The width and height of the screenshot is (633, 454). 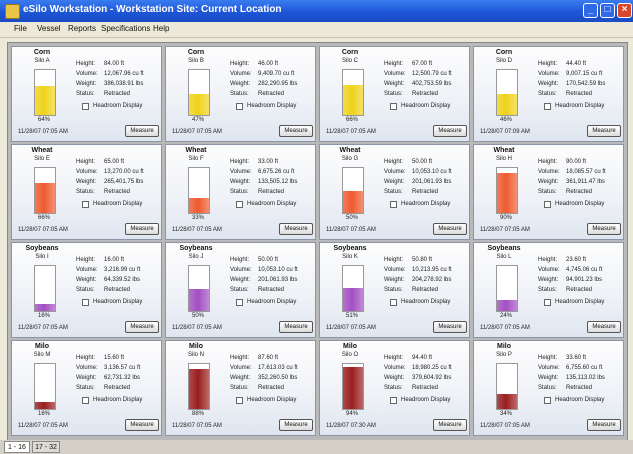 I want to click on height-value: 87.60 ft, so click(x=268, y=358).